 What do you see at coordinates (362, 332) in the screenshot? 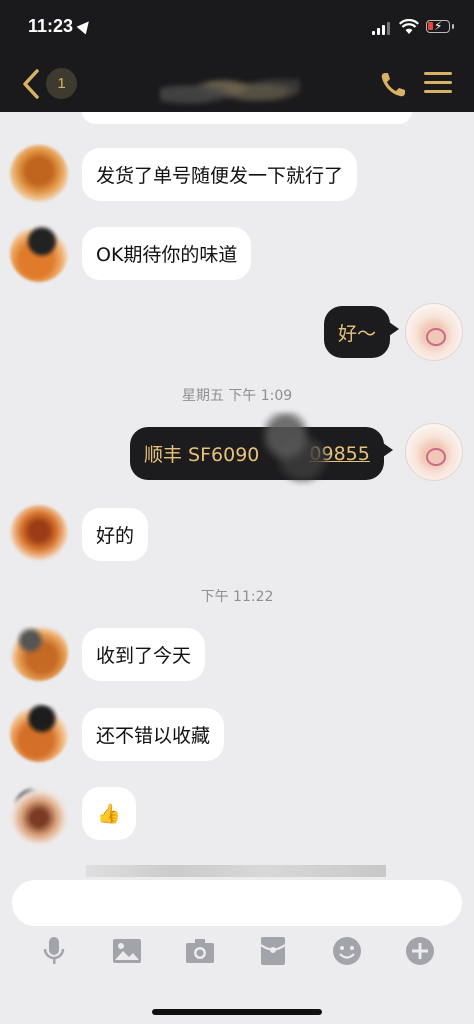
I see `message-bubble-outgoing: 好～` at bounding box center [362, 332].